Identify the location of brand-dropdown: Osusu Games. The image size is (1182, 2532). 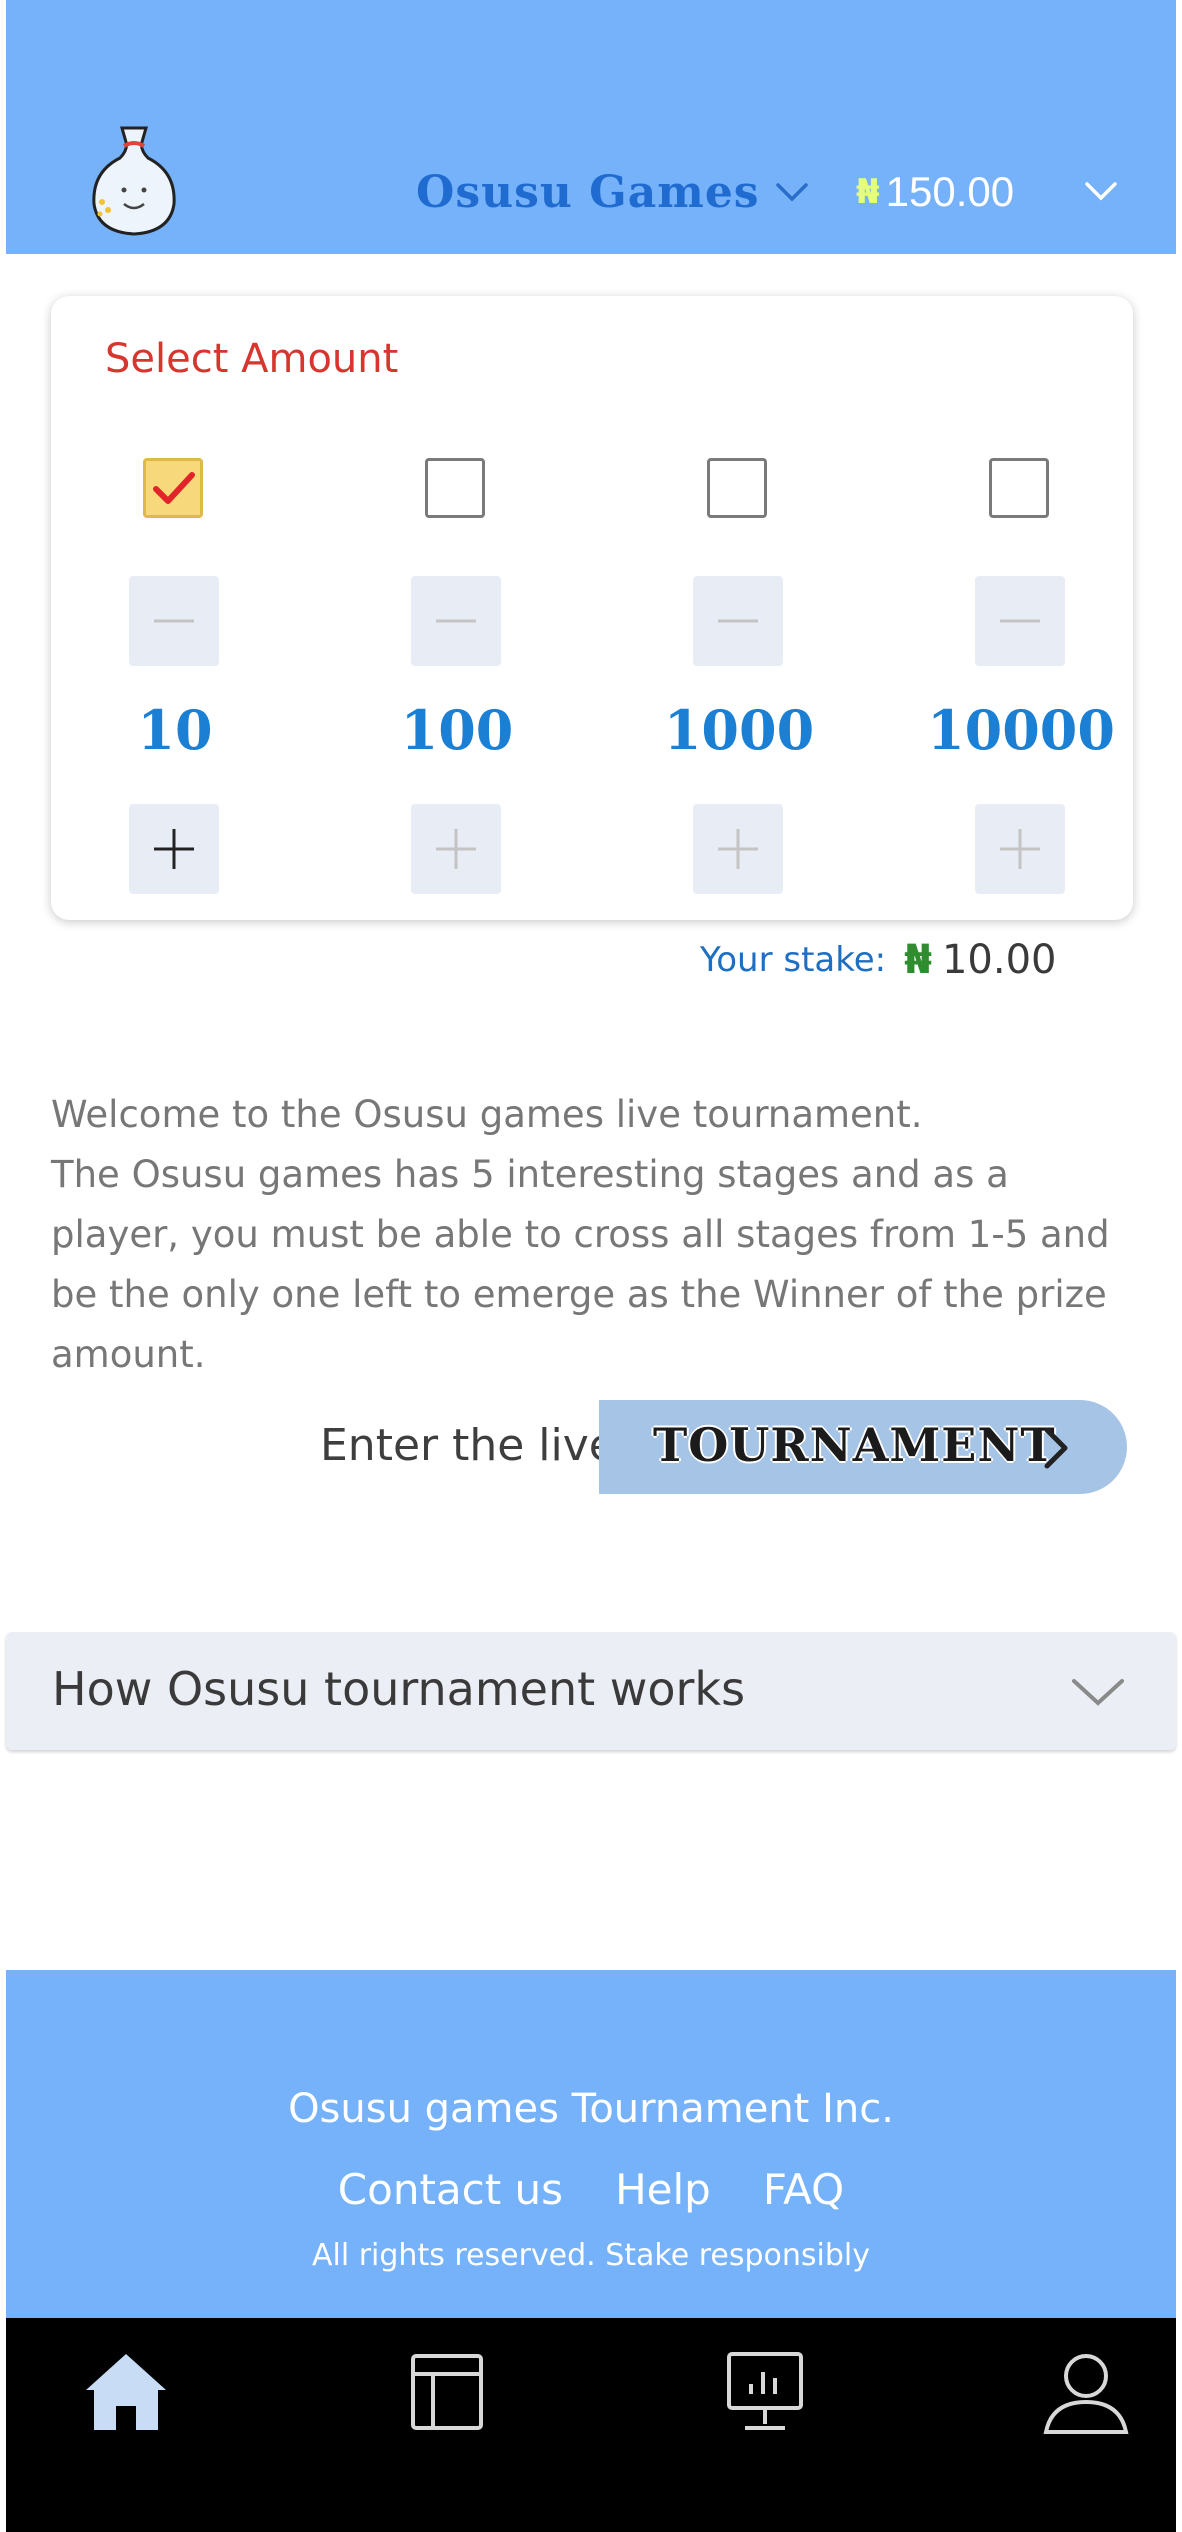
(613, 192).